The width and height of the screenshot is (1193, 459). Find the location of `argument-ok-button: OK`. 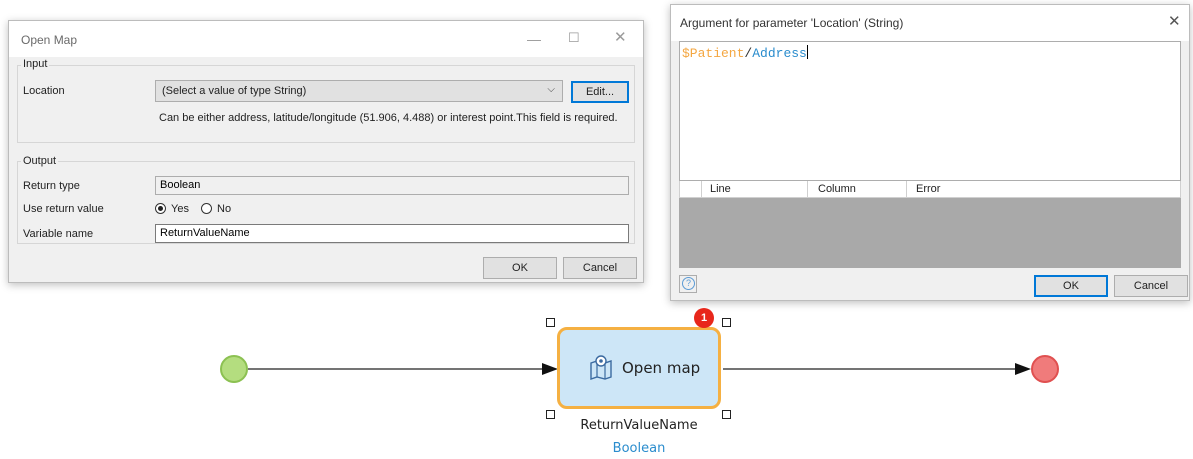

argument-ok-button: OK is located at coordinates (1071, 286).